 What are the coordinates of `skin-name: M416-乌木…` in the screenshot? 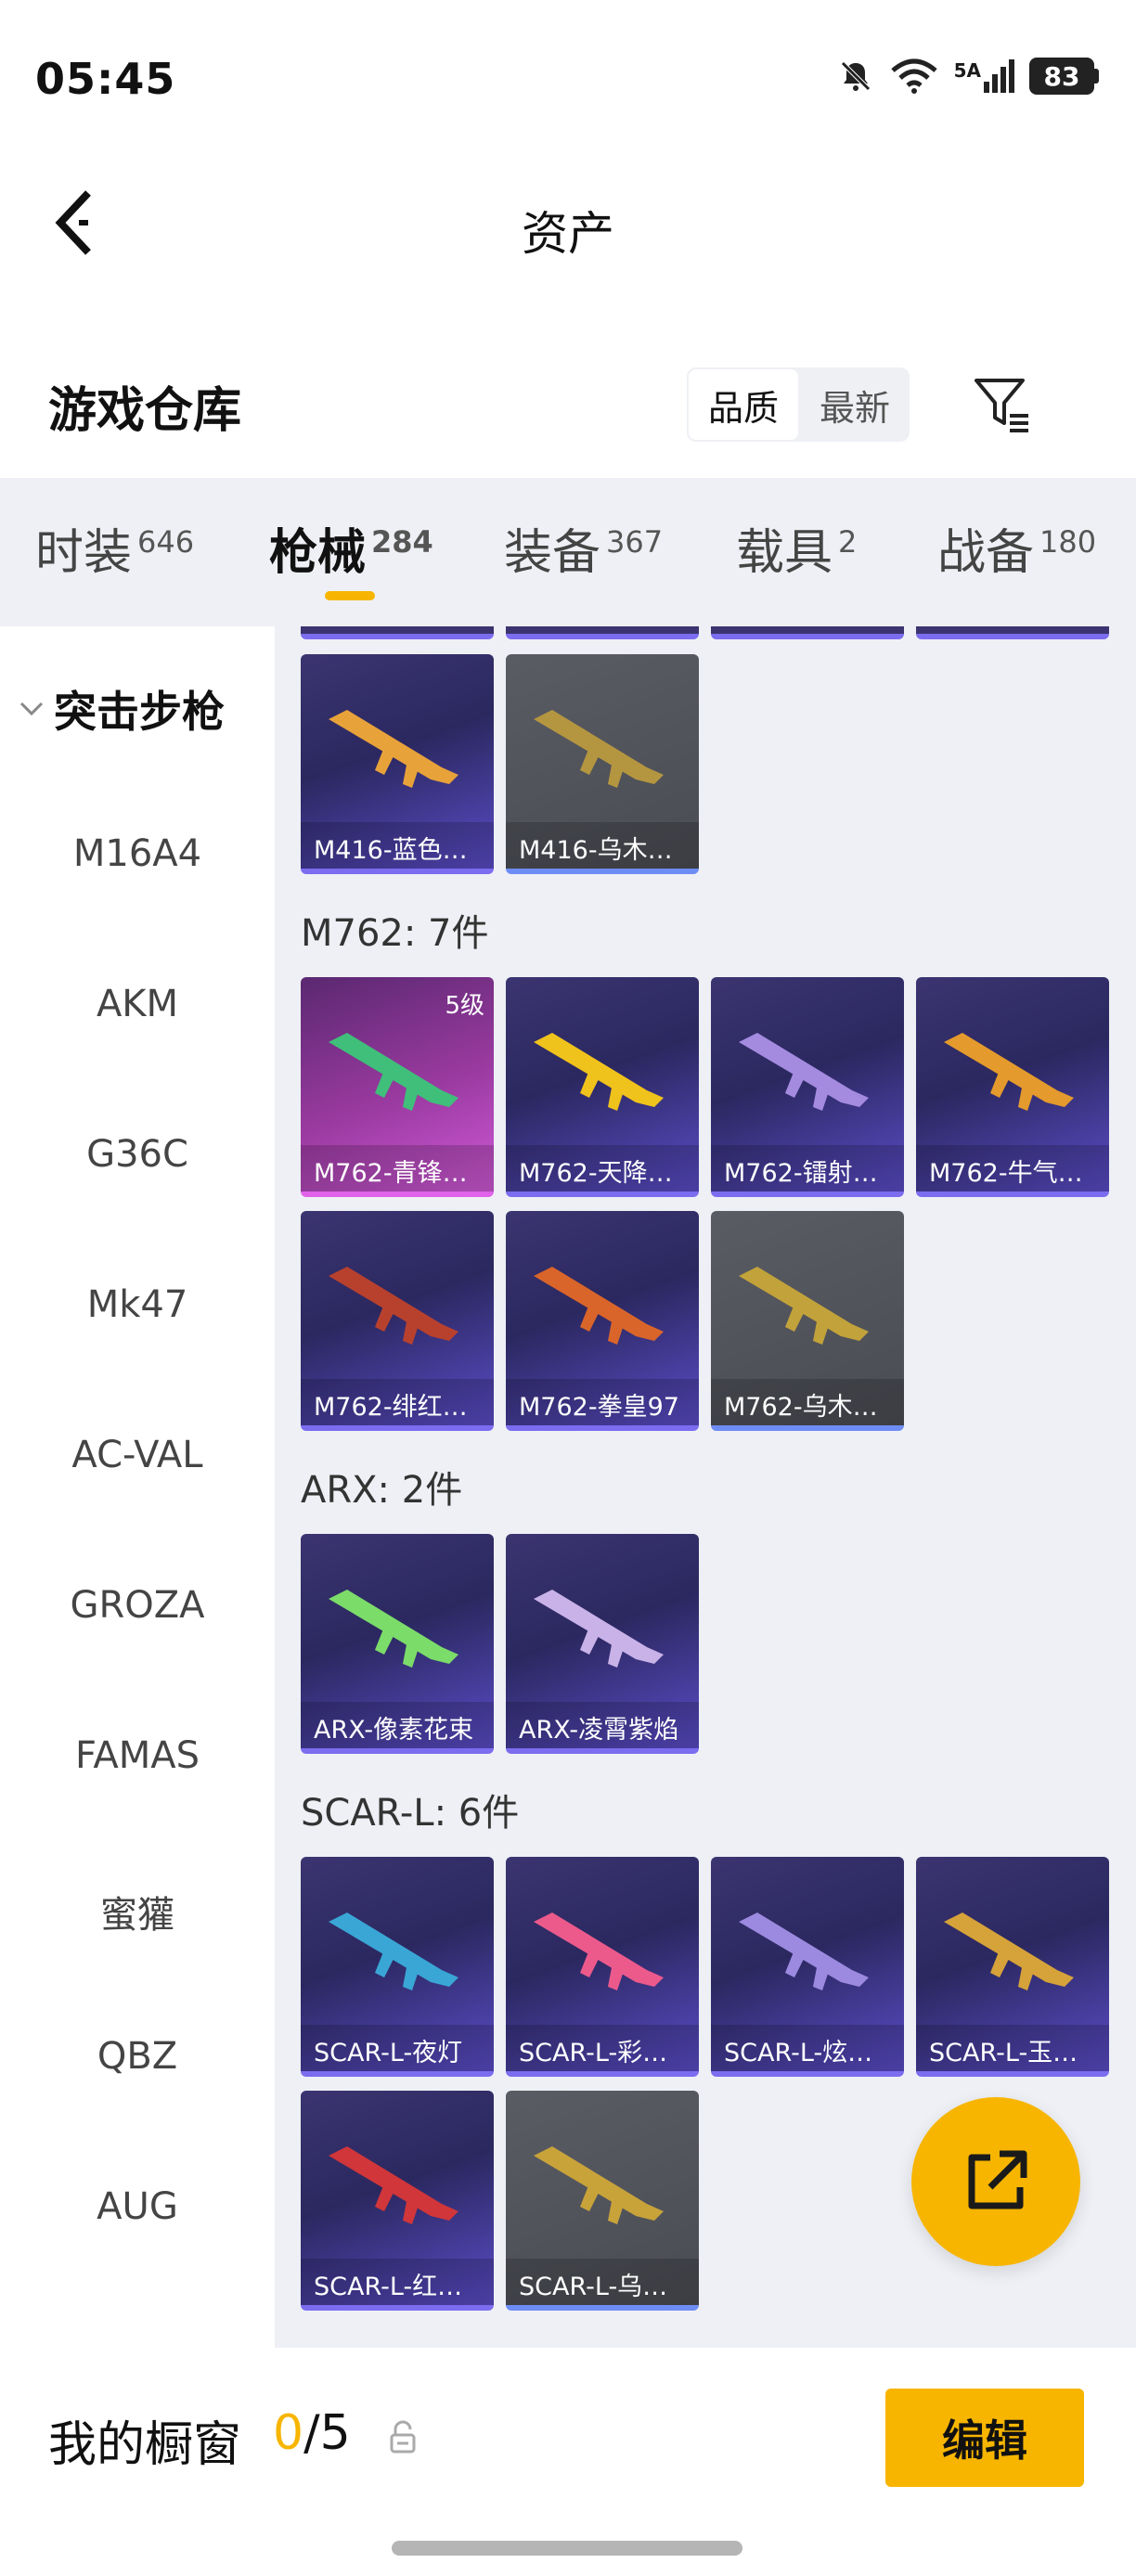 It's located at (602, 846).